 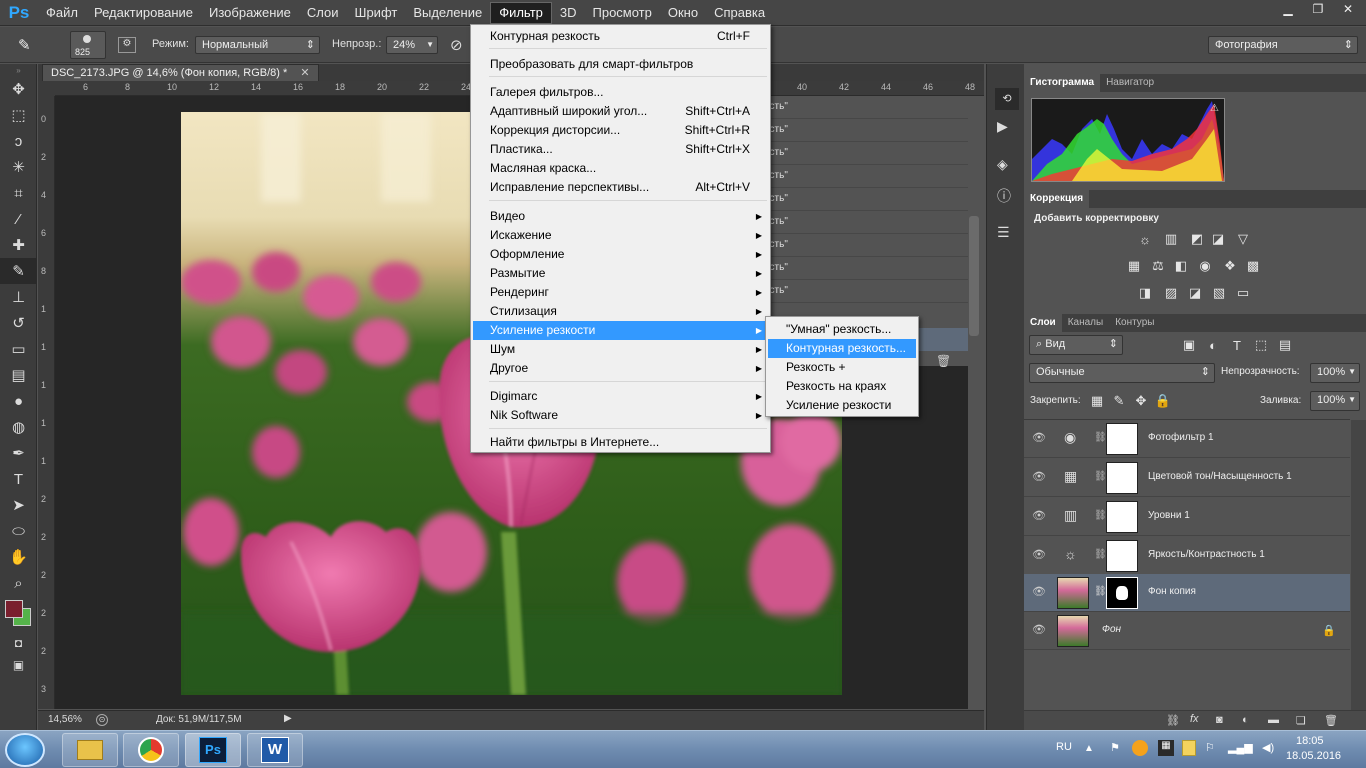 I want to click on menu-item-lens-correction: Коррекция дисторсии... Shift+Ctrl+R, so click(x=620, y=130).